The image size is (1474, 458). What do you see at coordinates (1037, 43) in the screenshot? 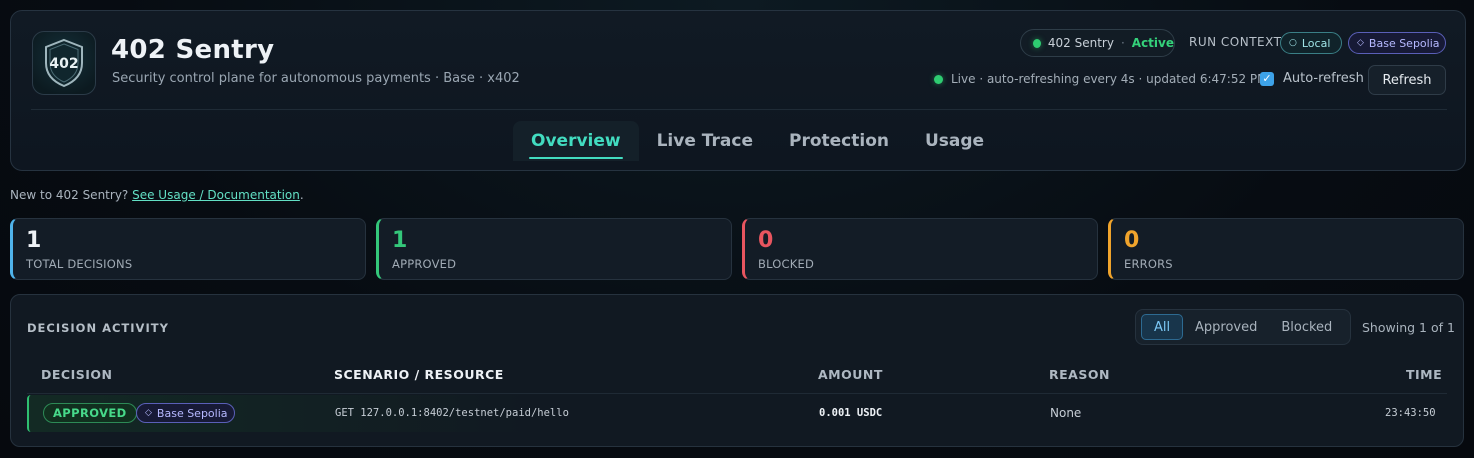
I see `status-dot-icon` at bounding box center [1037, 43].